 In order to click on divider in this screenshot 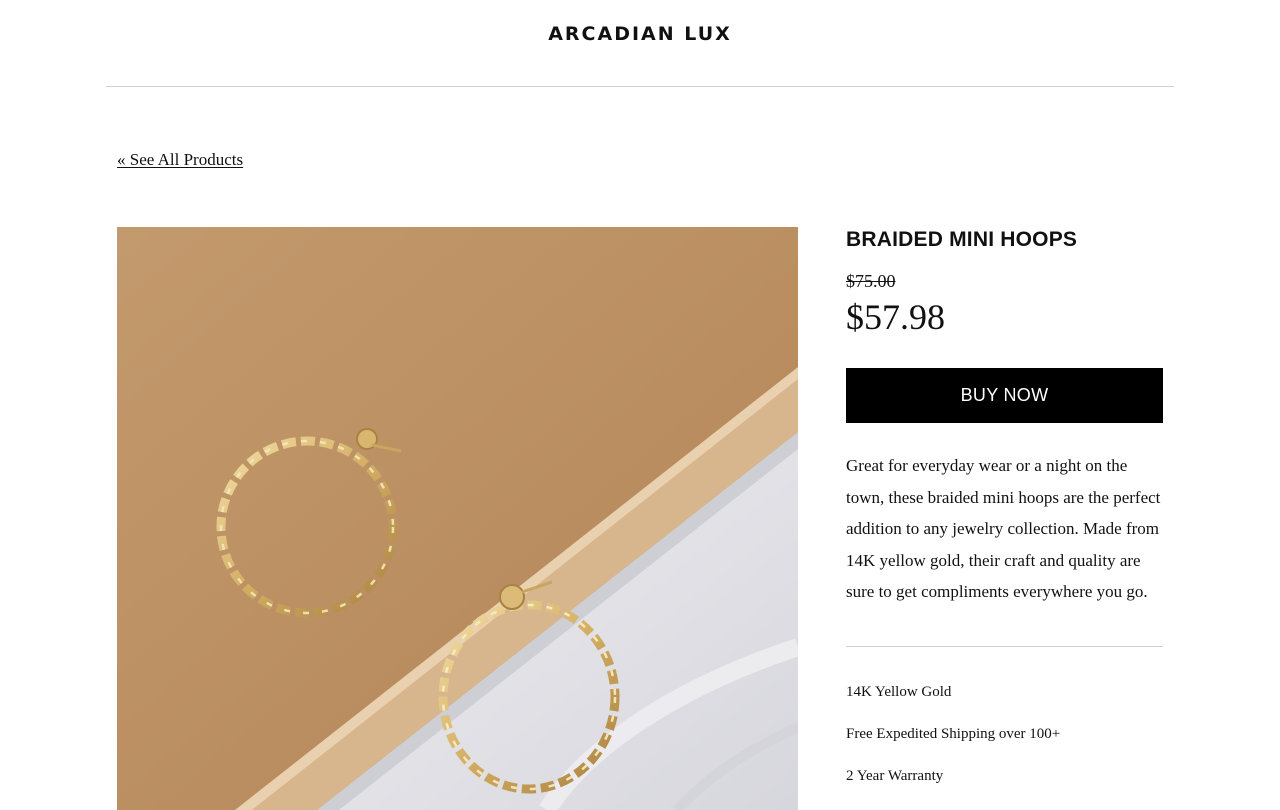, I will do `click(1004, 646)`.